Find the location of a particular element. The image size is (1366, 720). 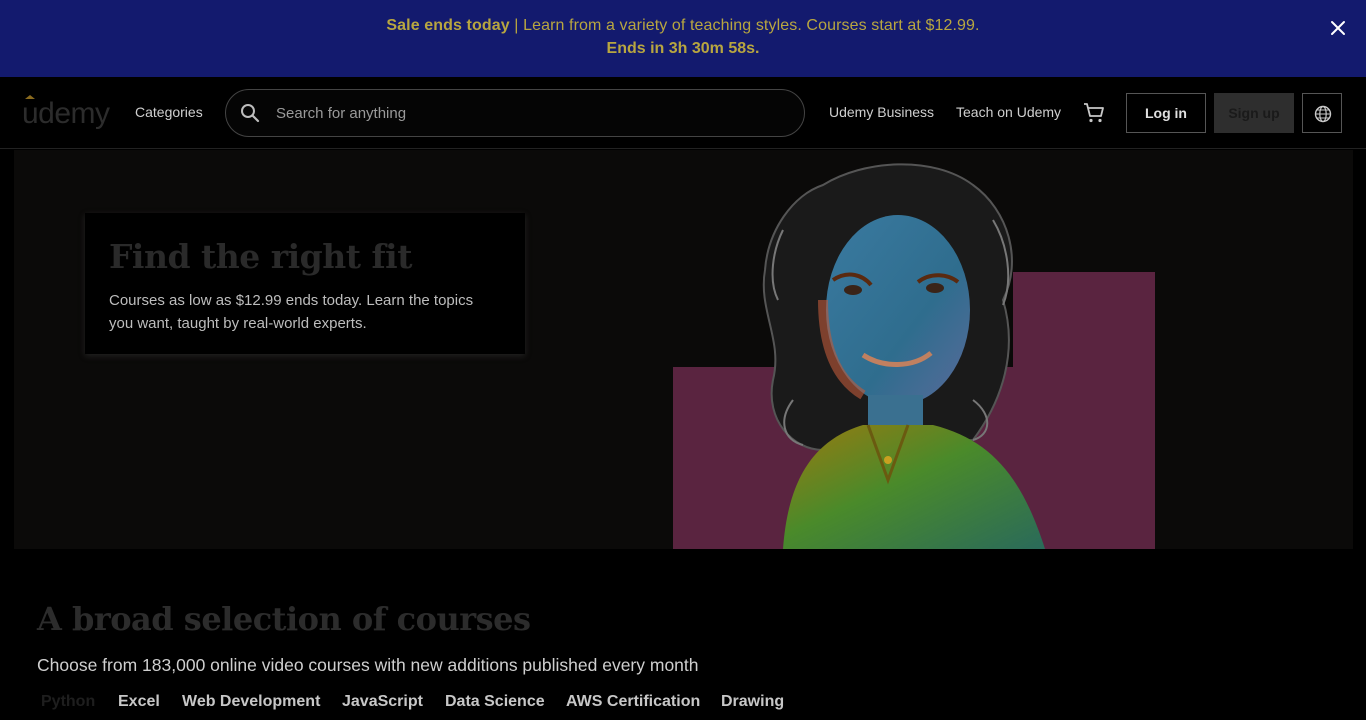

tab-aws-certification: AWS Certification is located at coordinates (633, 702).